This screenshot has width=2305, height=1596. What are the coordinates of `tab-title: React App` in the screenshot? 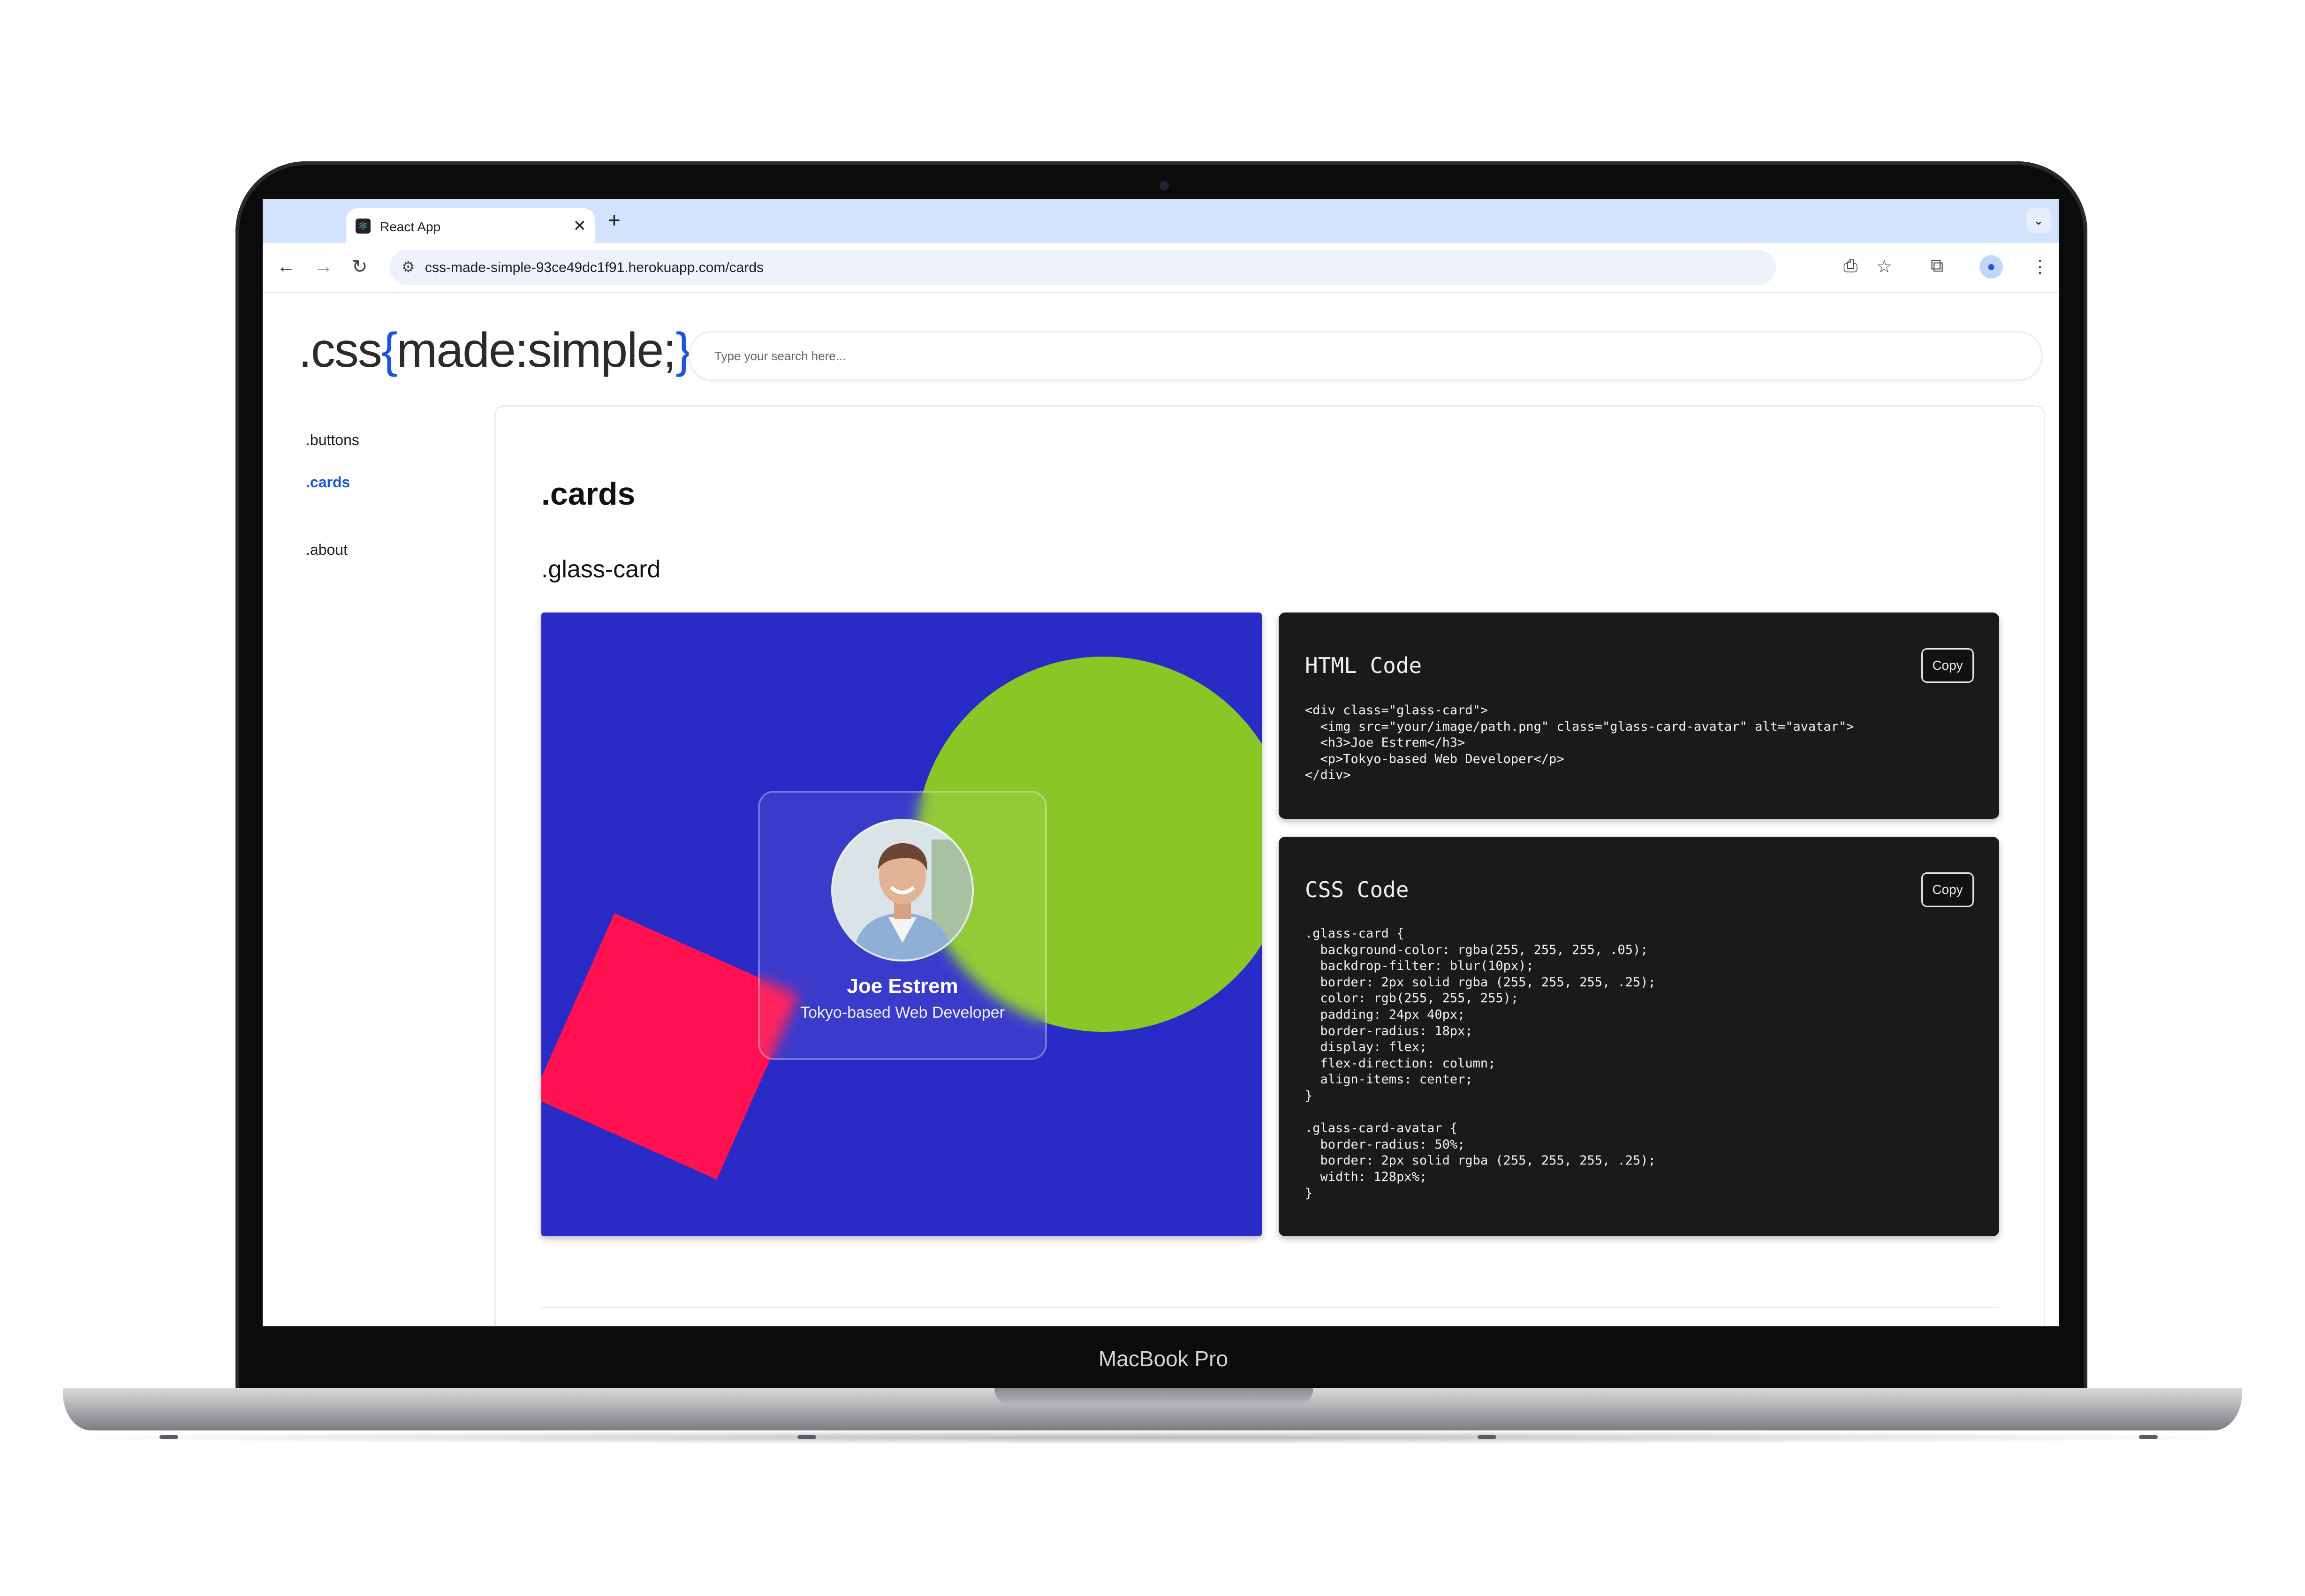 It's located at (410, 226).